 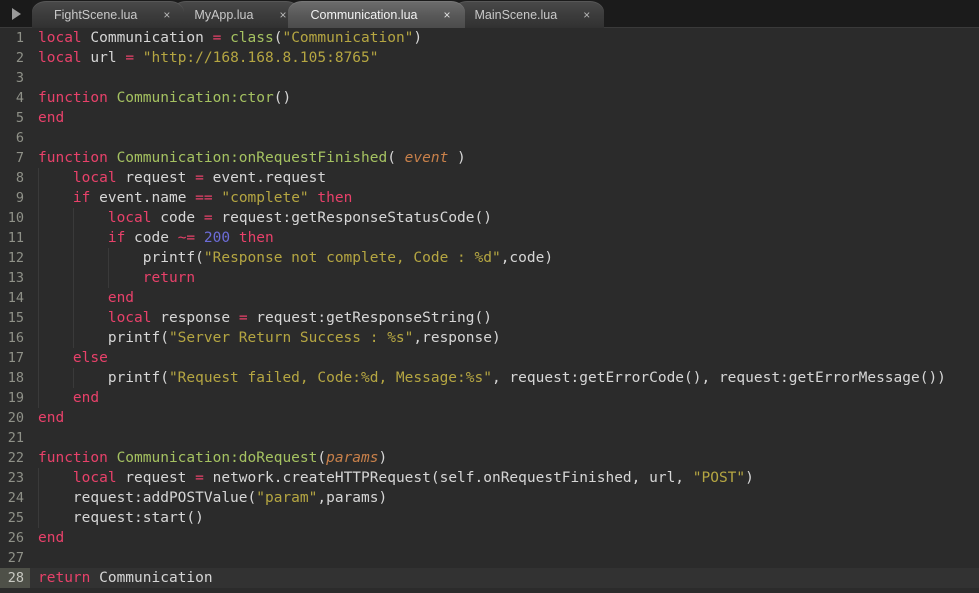 I want to click on token-pl: ), so click(x=749, y=478).